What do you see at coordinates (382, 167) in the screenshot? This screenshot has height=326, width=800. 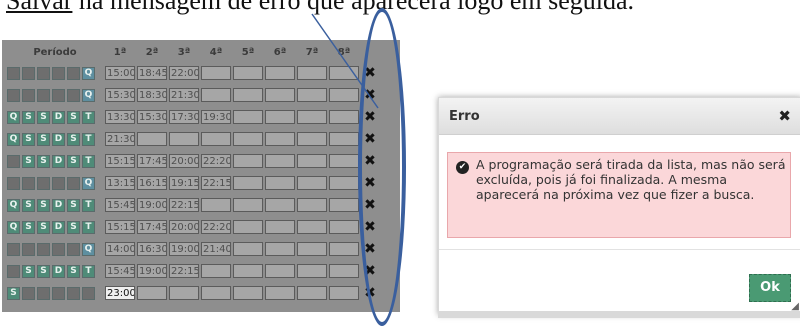 I see `highlight-ellipse` at bounding box center [382, 167].